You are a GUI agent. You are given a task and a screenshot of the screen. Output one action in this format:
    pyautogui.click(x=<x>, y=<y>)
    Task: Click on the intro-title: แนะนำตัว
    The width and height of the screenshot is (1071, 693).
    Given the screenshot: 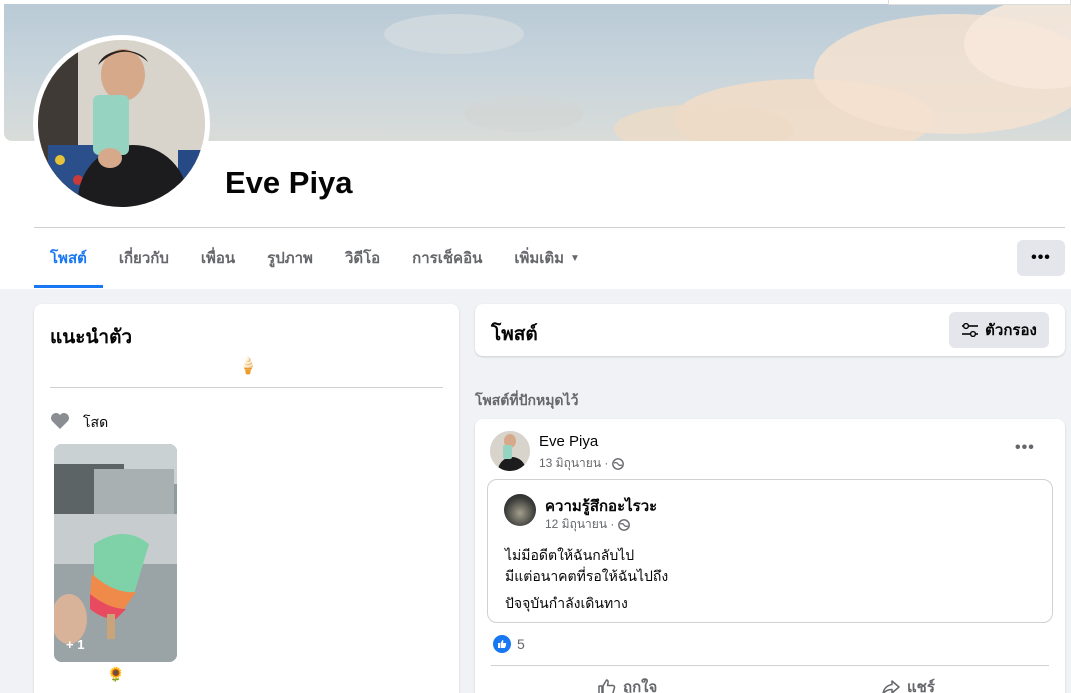 What is the action you would take?
    pyautogui.click(x=91, y=337)
    